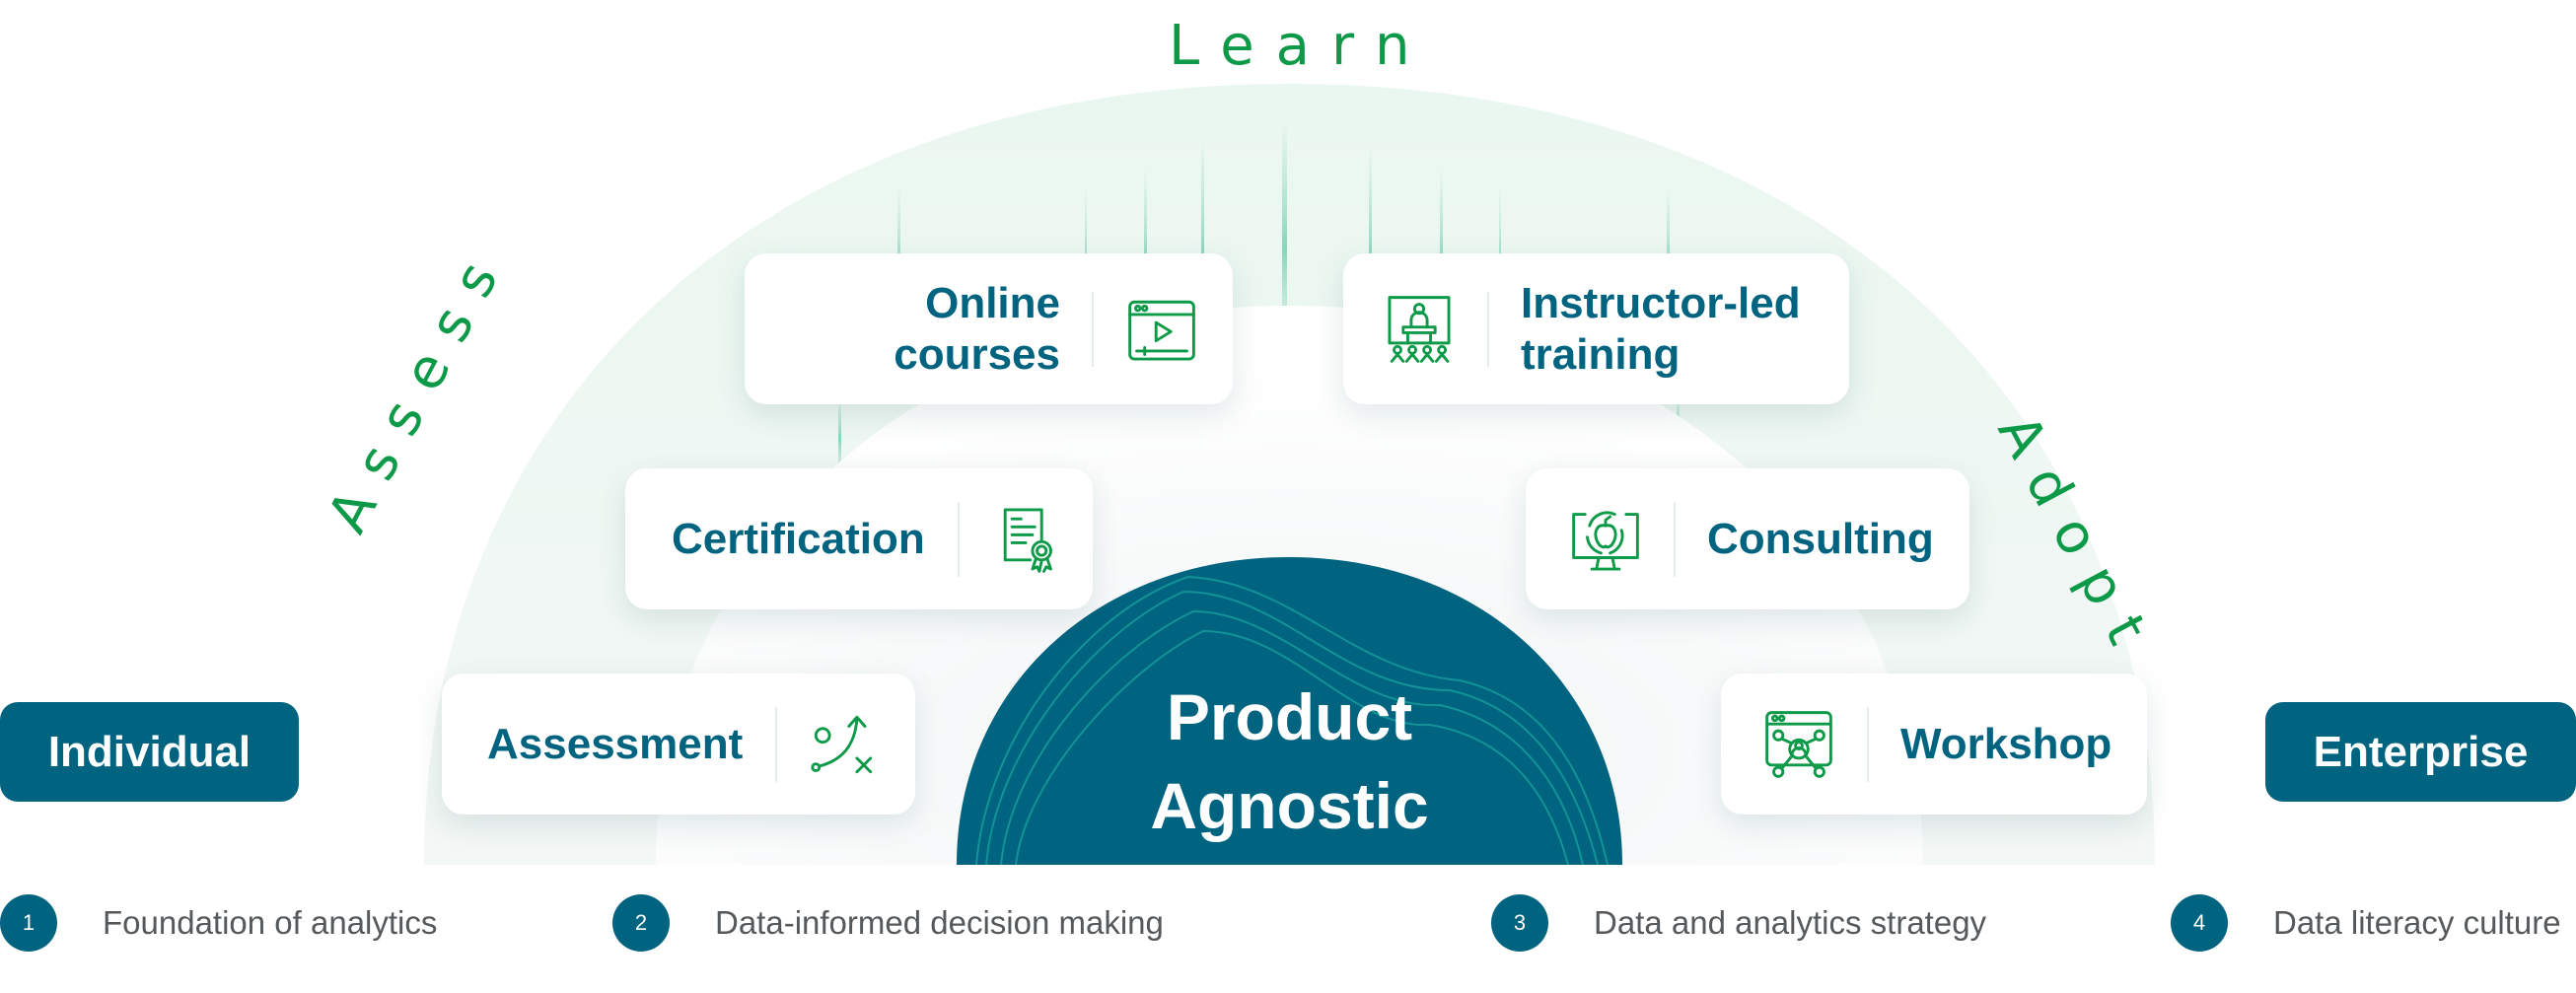 The width and height of the screenshot is (2576, 993). What do you see at coordinates (1290, 805) in the screenshot?
I see `center-title-line2: Agnostic` at bounding box center [1290, 805].